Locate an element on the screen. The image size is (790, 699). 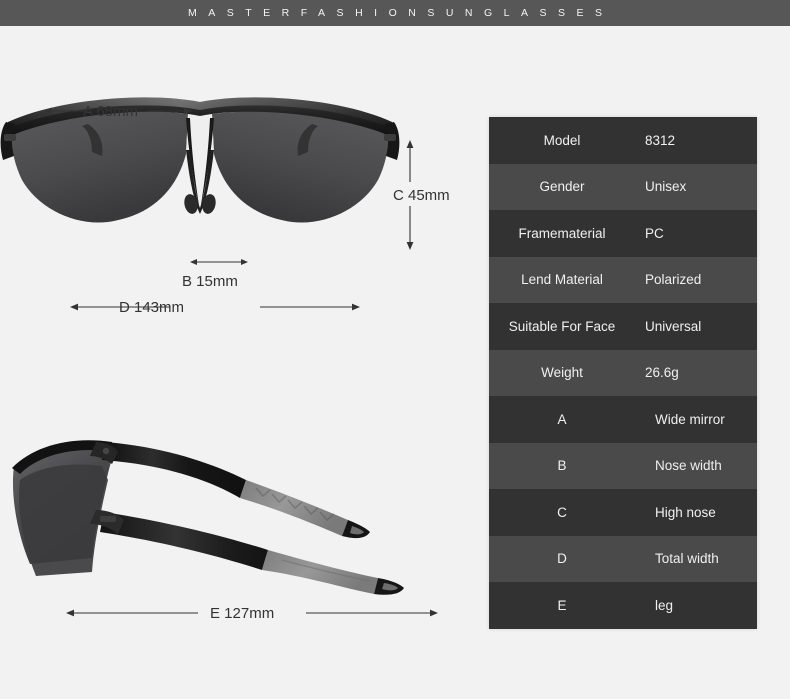
spec-value-cell: Nose width is located at coordinates (688, 466).